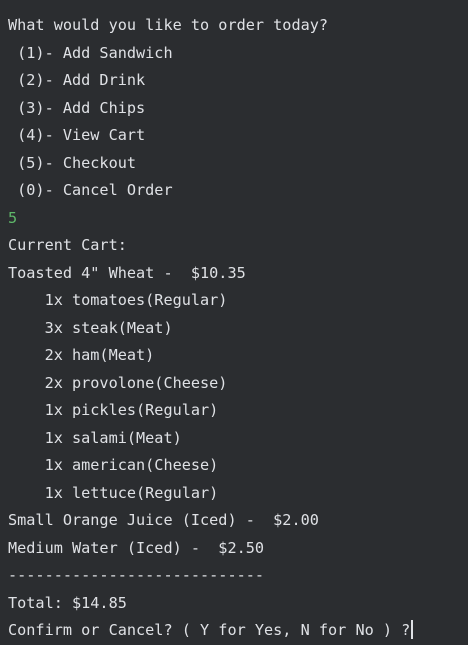 The width and height of the screenshot is (468, 645). I want to click on topping-line: 3x steak(Meat), so click(90, 327).